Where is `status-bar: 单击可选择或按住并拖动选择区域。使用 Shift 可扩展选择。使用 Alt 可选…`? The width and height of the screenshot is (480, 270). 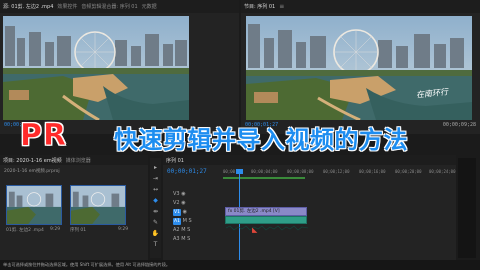
status-bar: 单击可选择或按住并拖动选择区域。使用 Shift 可扩展选择。使用 Alt 可选… is located at coordinates (240, 265).